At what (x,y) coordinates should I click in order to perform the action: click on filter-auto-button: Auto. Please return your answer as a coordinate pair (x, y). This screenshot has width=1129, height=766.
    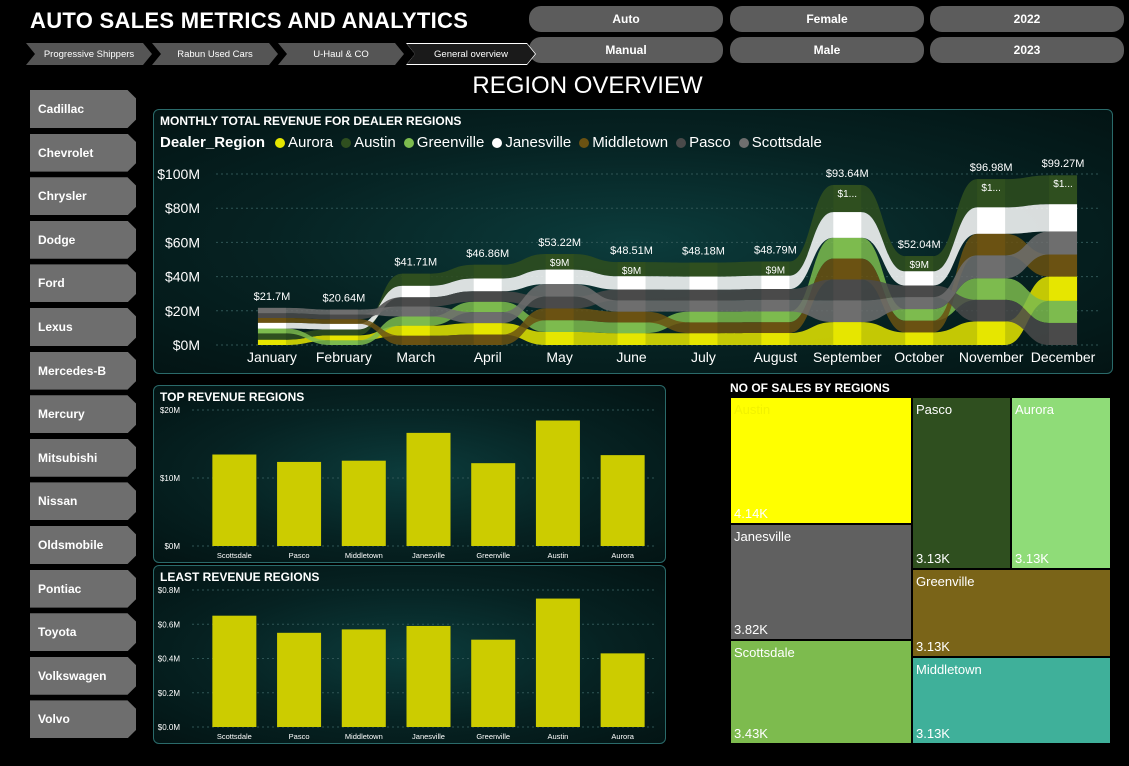
    Looking at the image, I should click on (626, 19).